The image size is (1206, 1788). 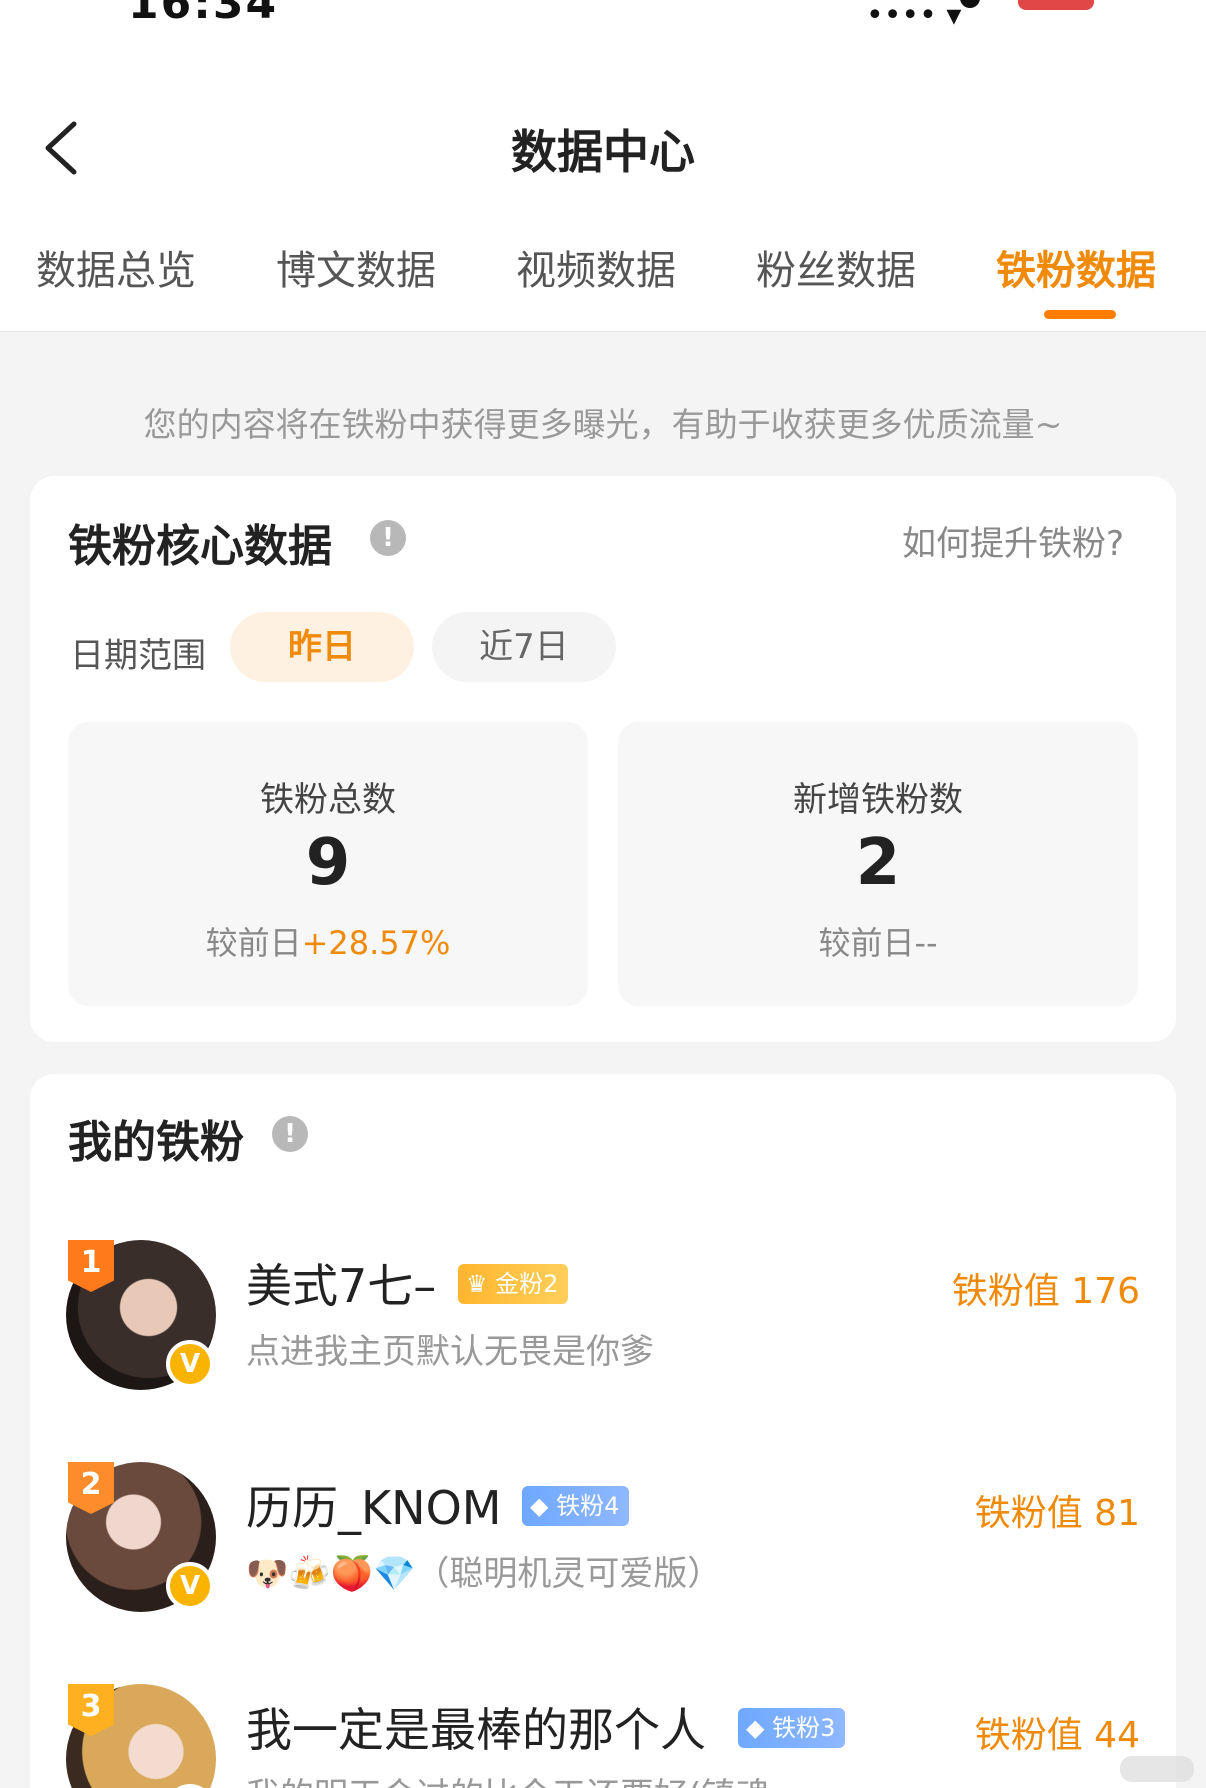 What do you see at coordinates (1013, 540) in the screenshot?
I see `help-link: 如何提升铁粉?` at bounding box center [1013, 540].